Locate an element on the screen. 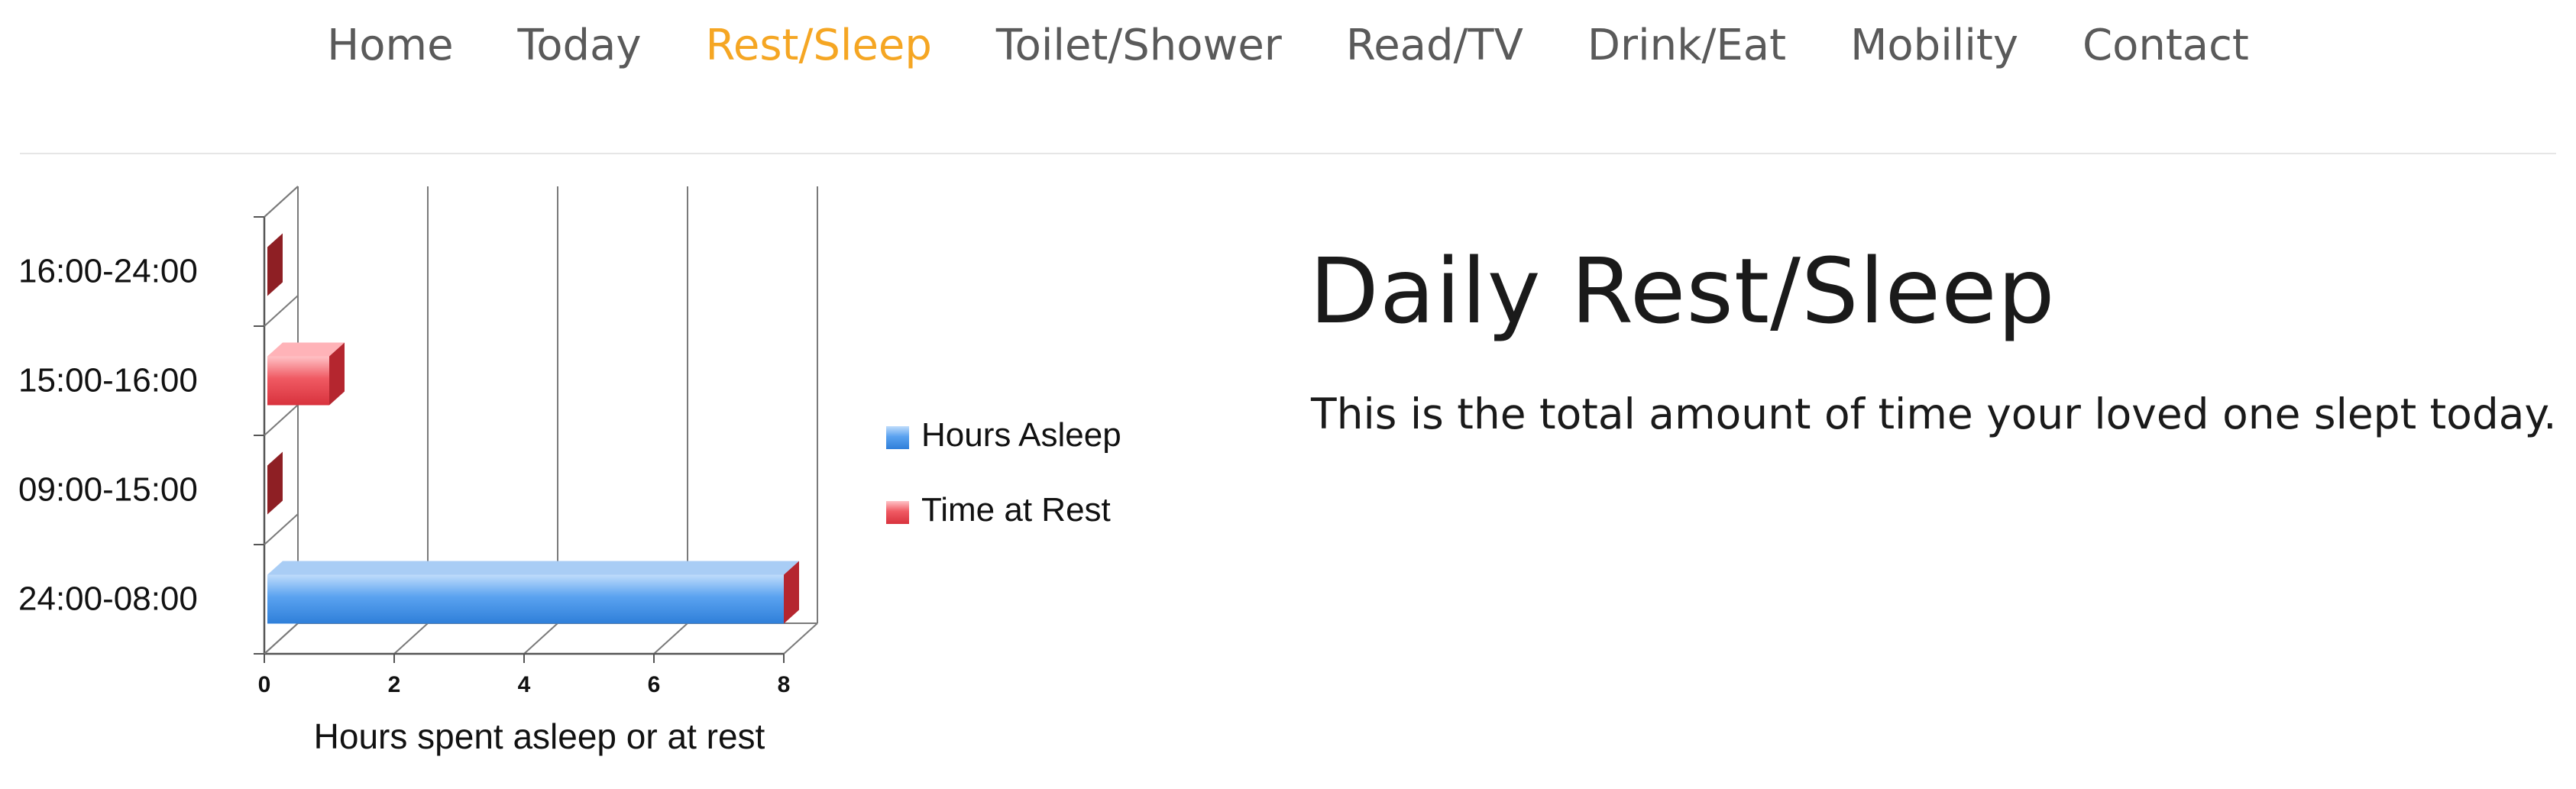 The height and width of the screenshot is (789, 2576). header-divider is located at coordinates (1288, 153).